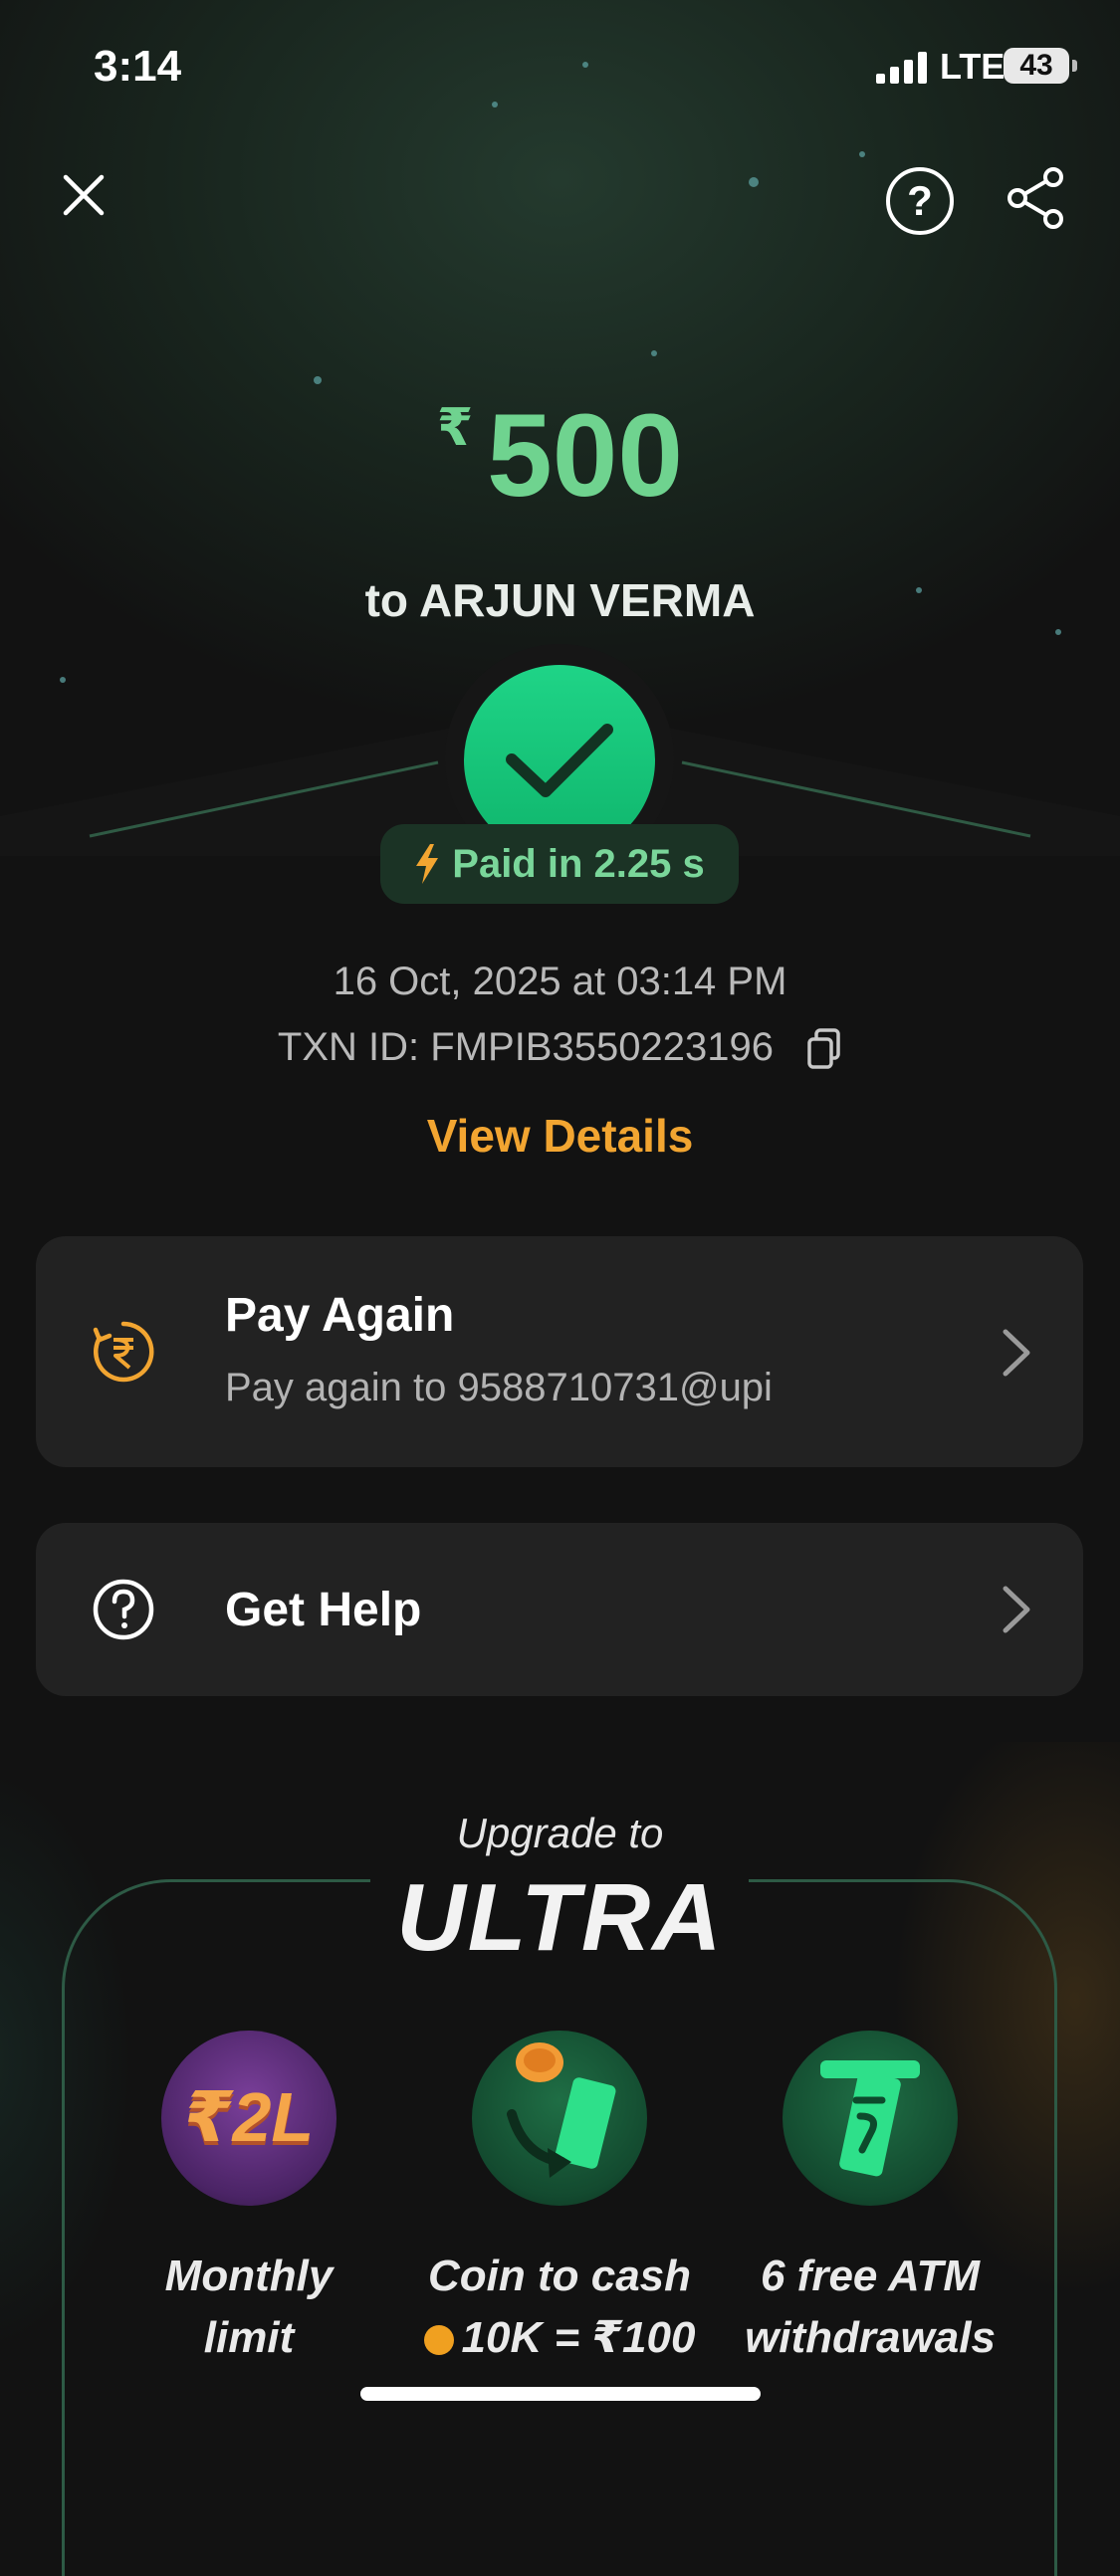 The height and width of the screenshot is (2576, 1120). What do you see at coordinates (560, 600) in the screenshot?
I see `recipient-line: to ARJUN VERMA` at bounding box center [560, 600].